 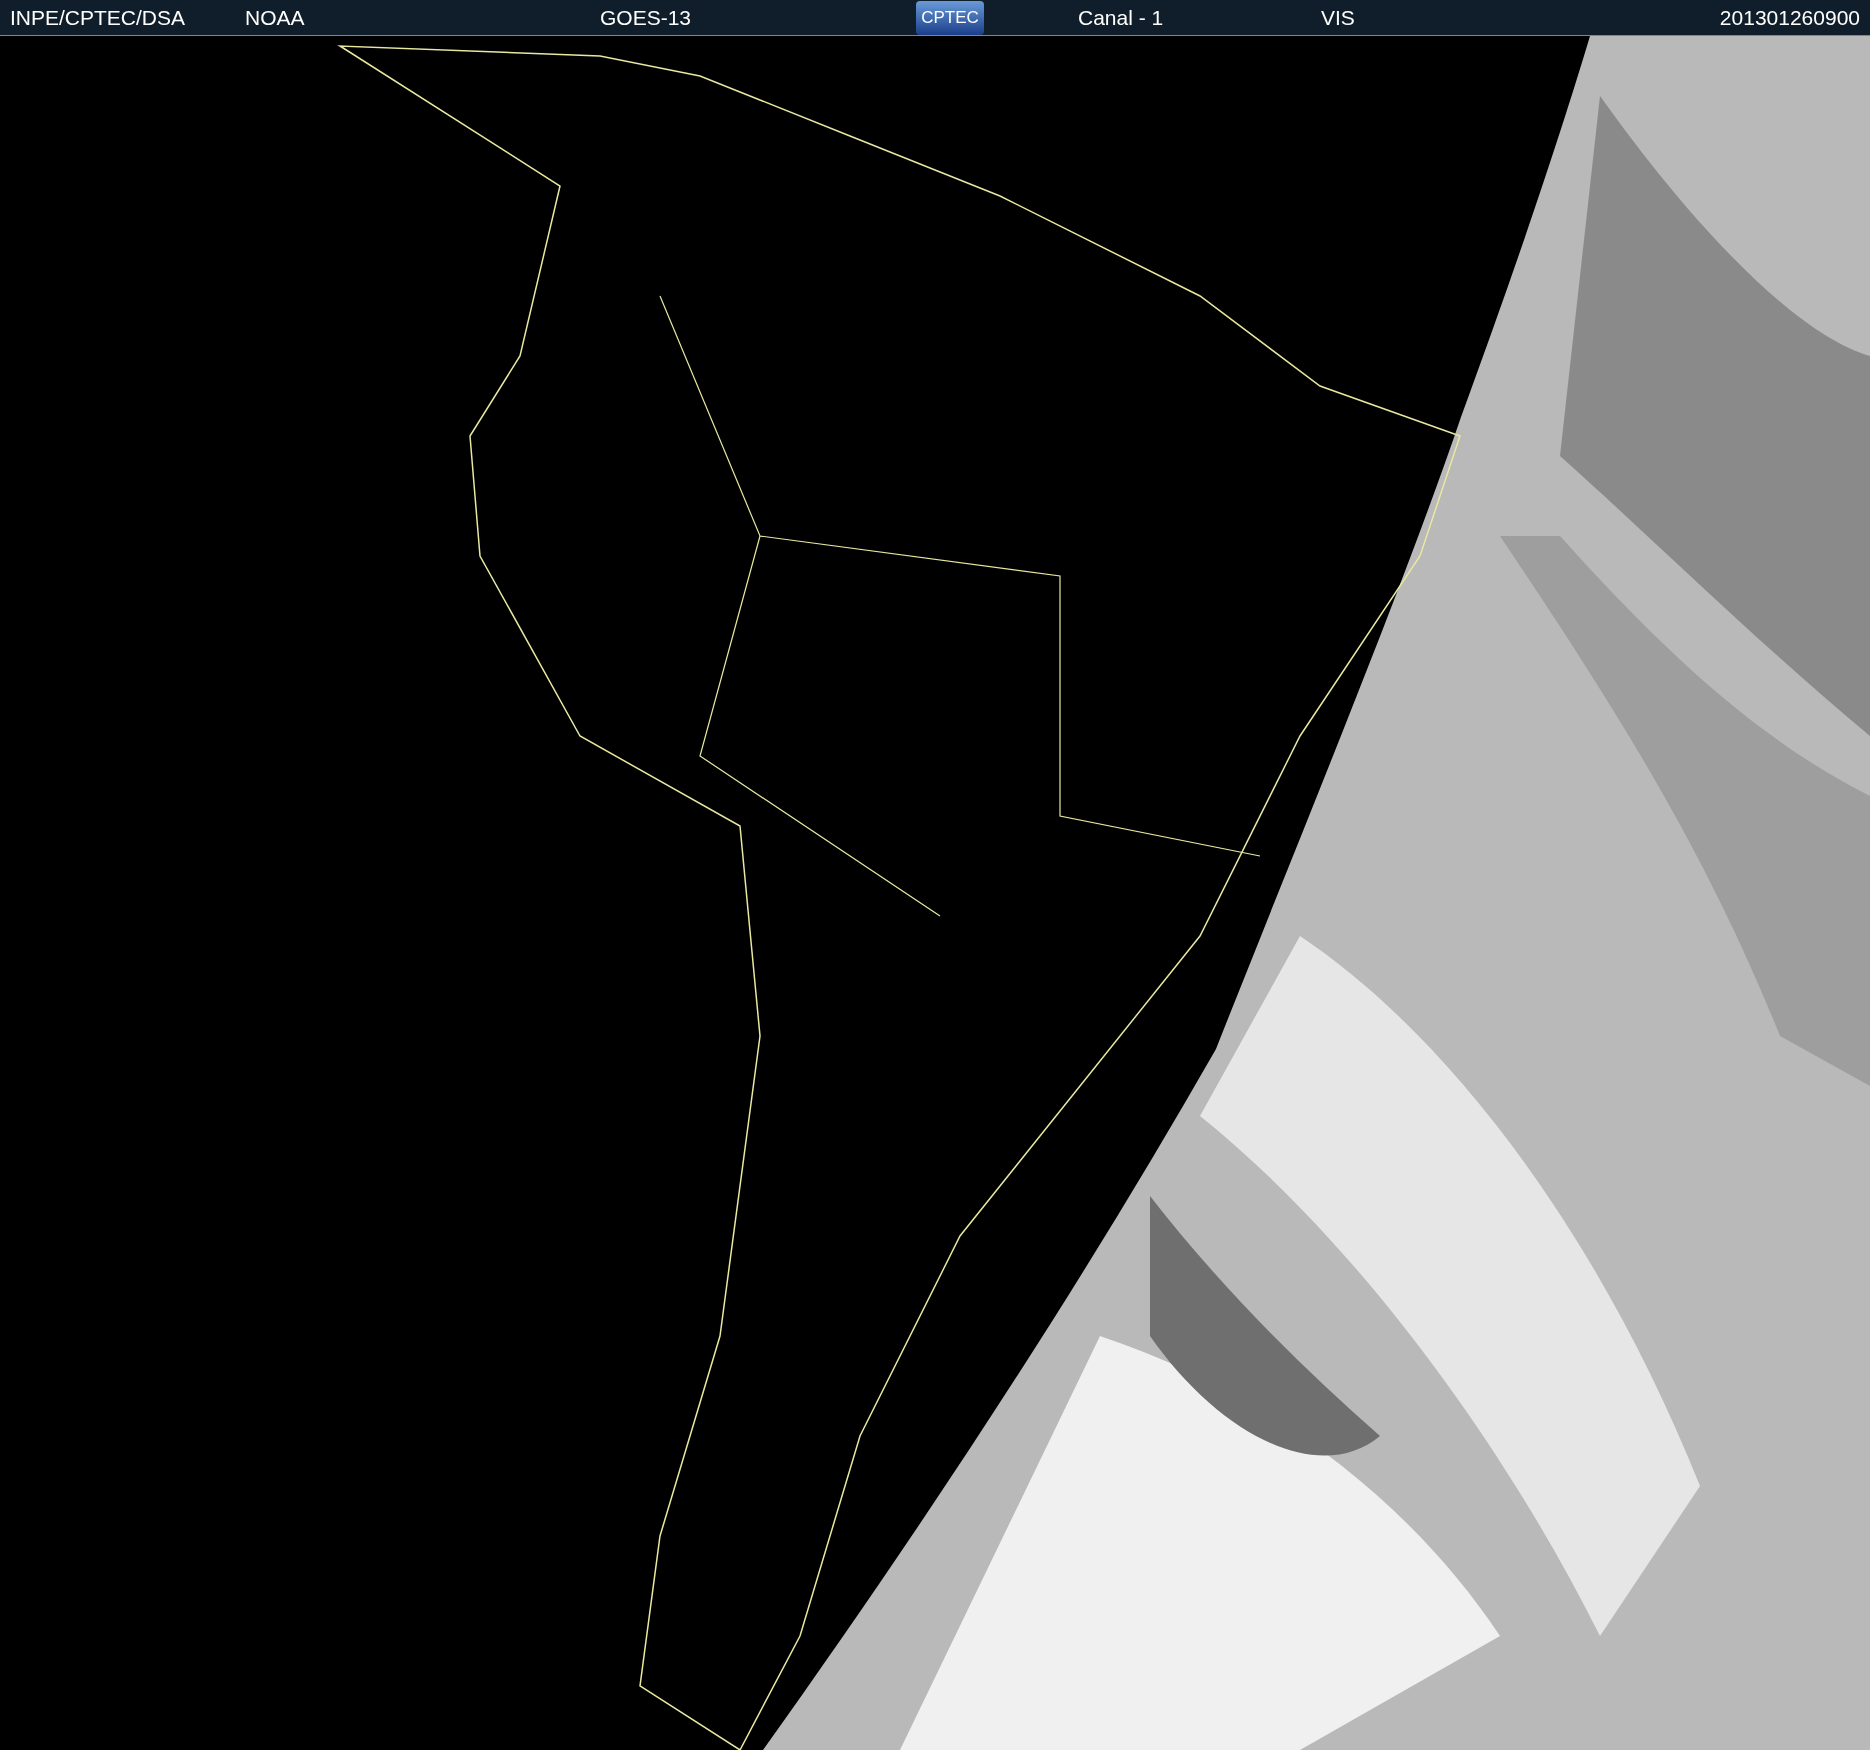 I want to click on satellite-label: GOES-13, so click(x=646, y=17).